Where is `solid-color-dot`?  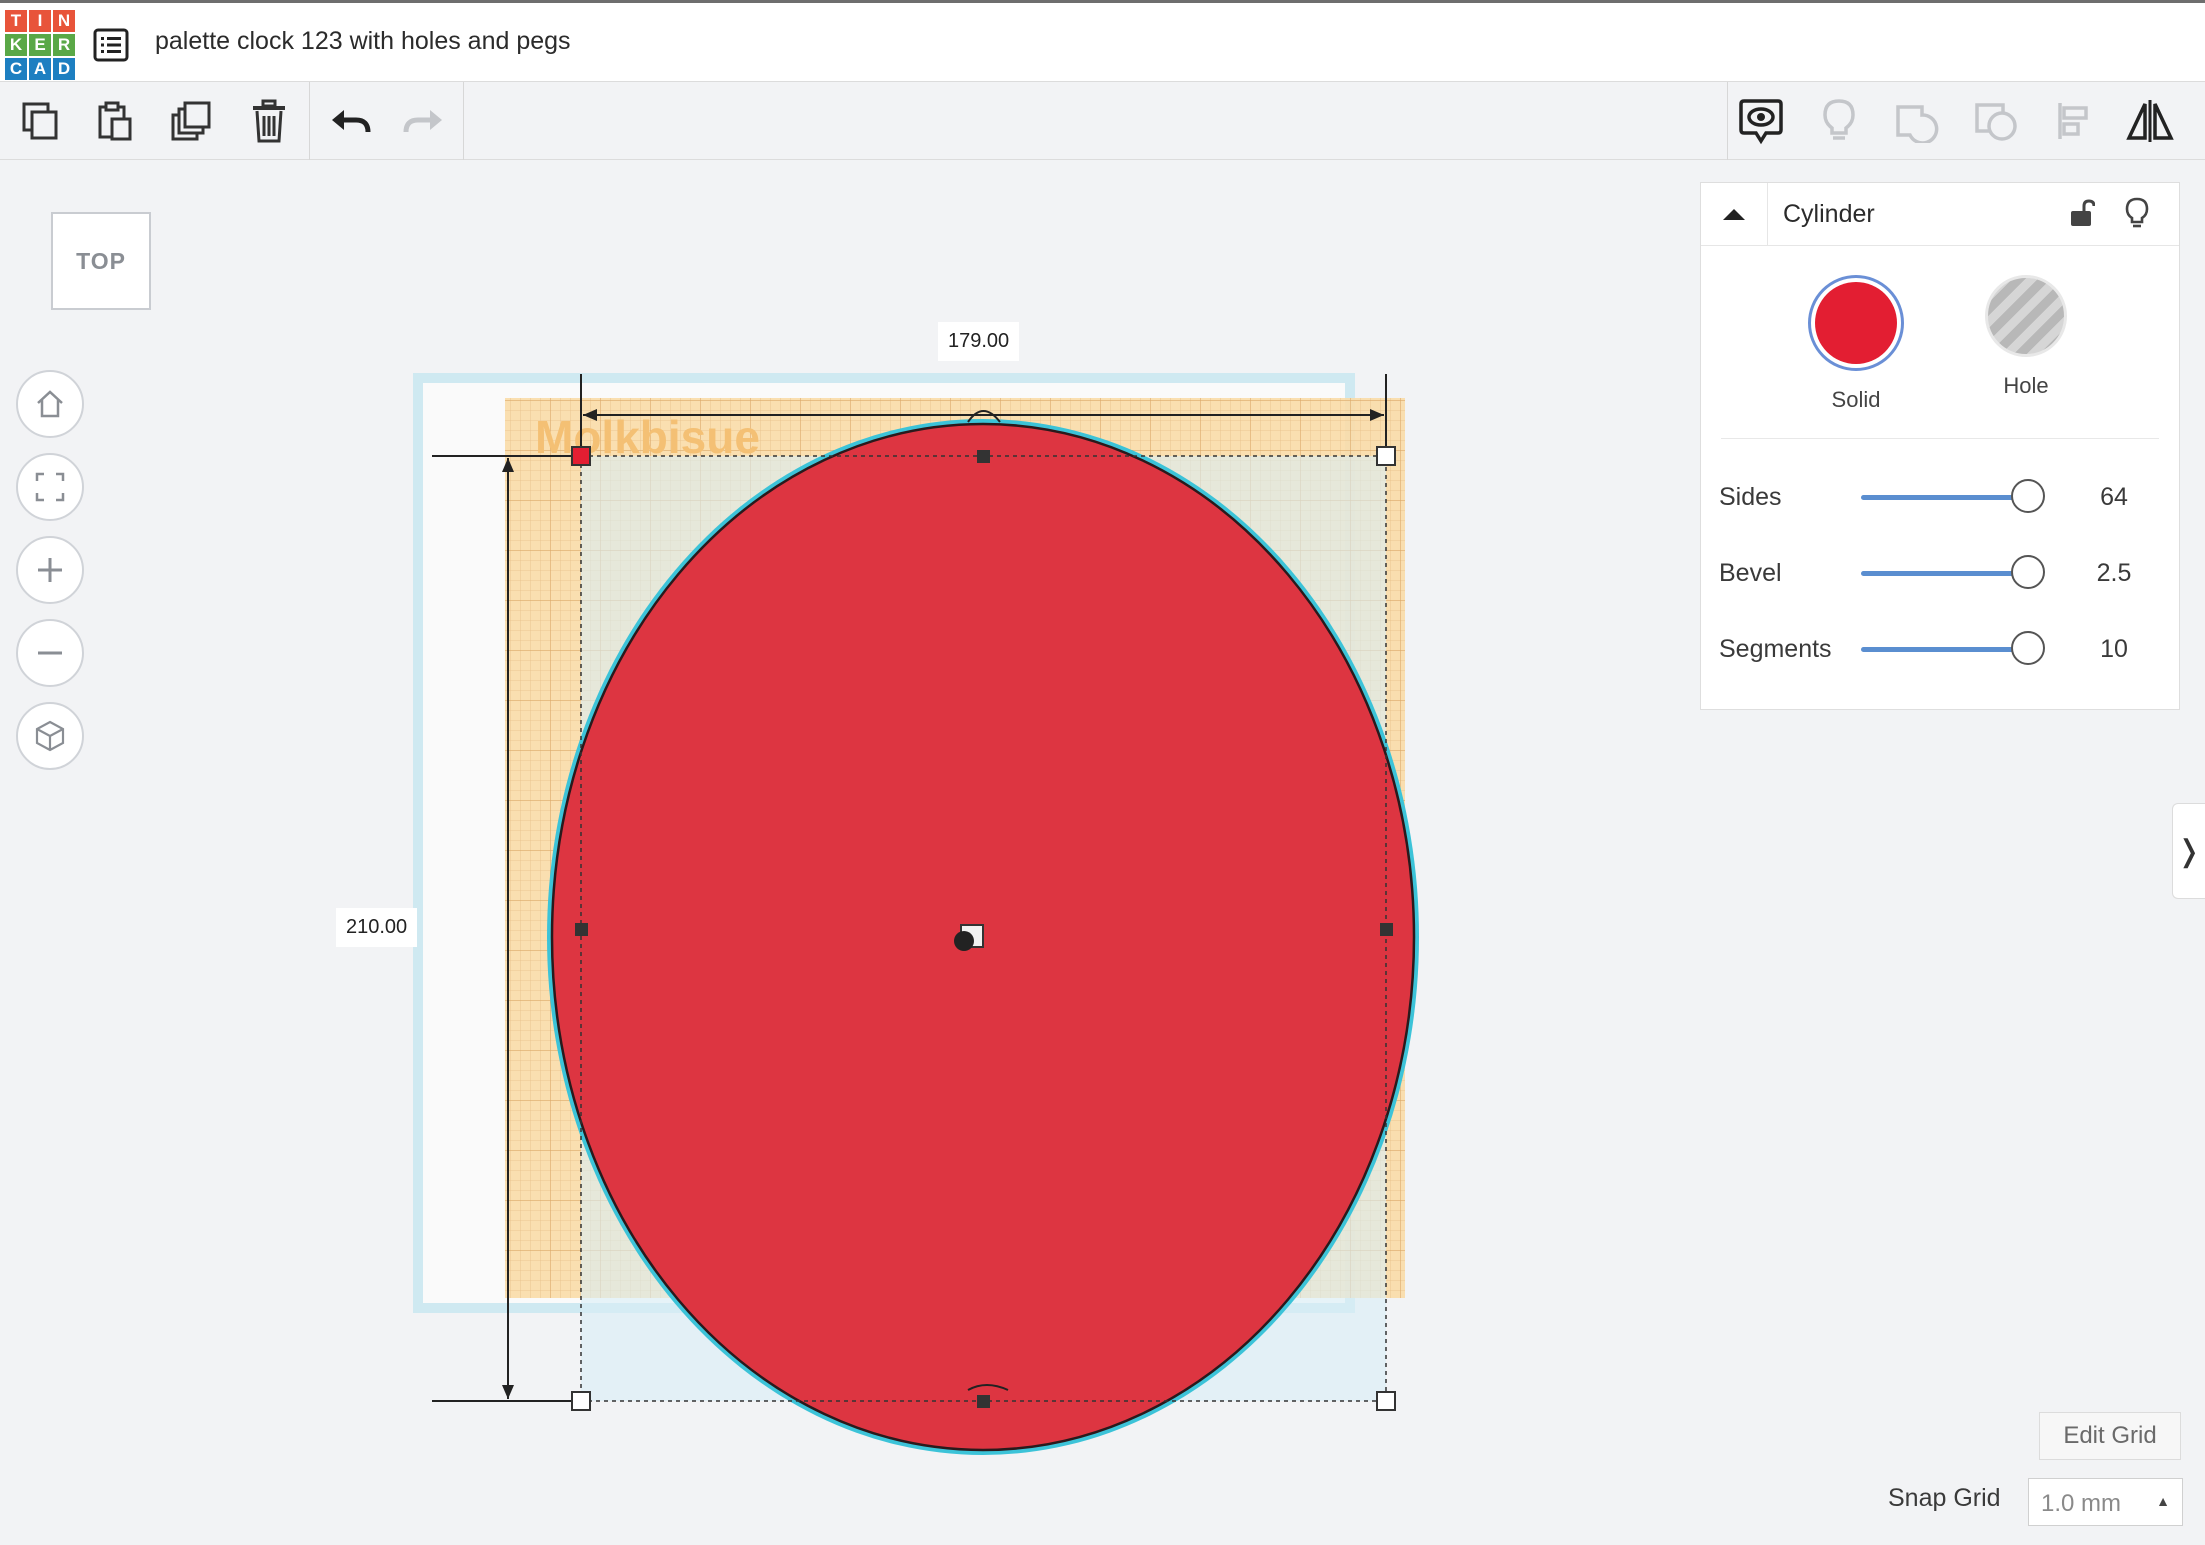
solid-color-dot is located at coordinates (1856, 323).